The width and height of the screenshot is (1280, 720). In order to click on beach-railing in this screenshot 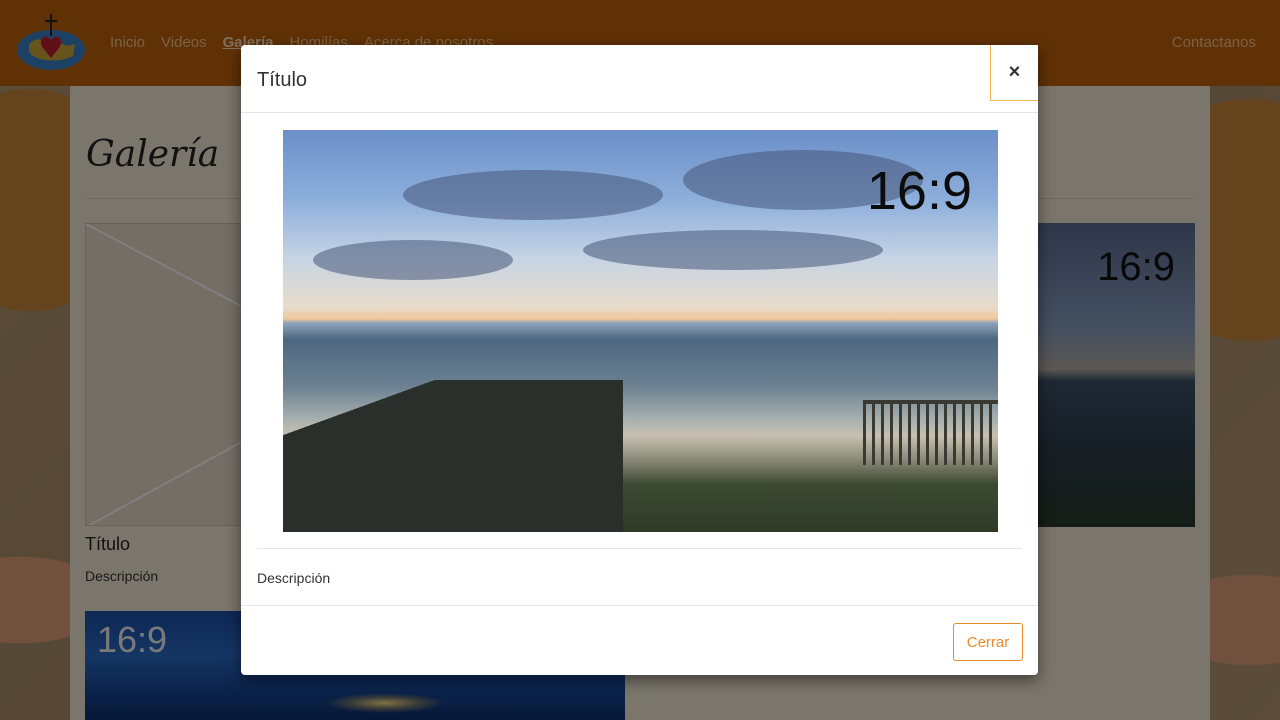, I will do `click(930, 432)`.